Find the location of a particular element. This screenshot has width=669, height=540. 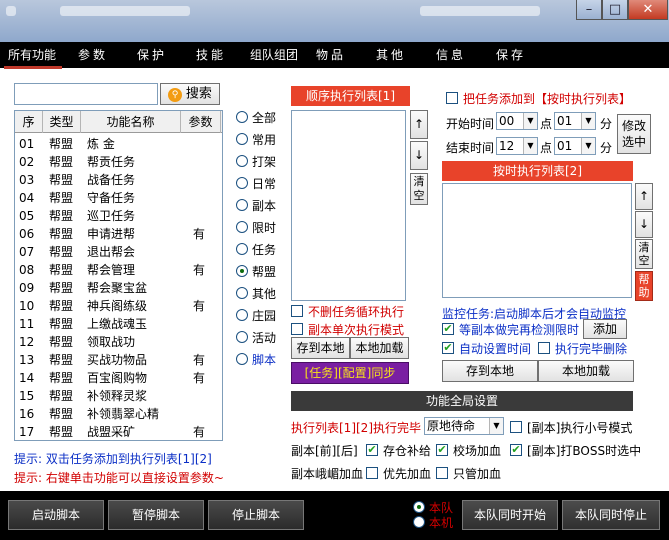

timed-list-box is located at coordinates (537, 240).